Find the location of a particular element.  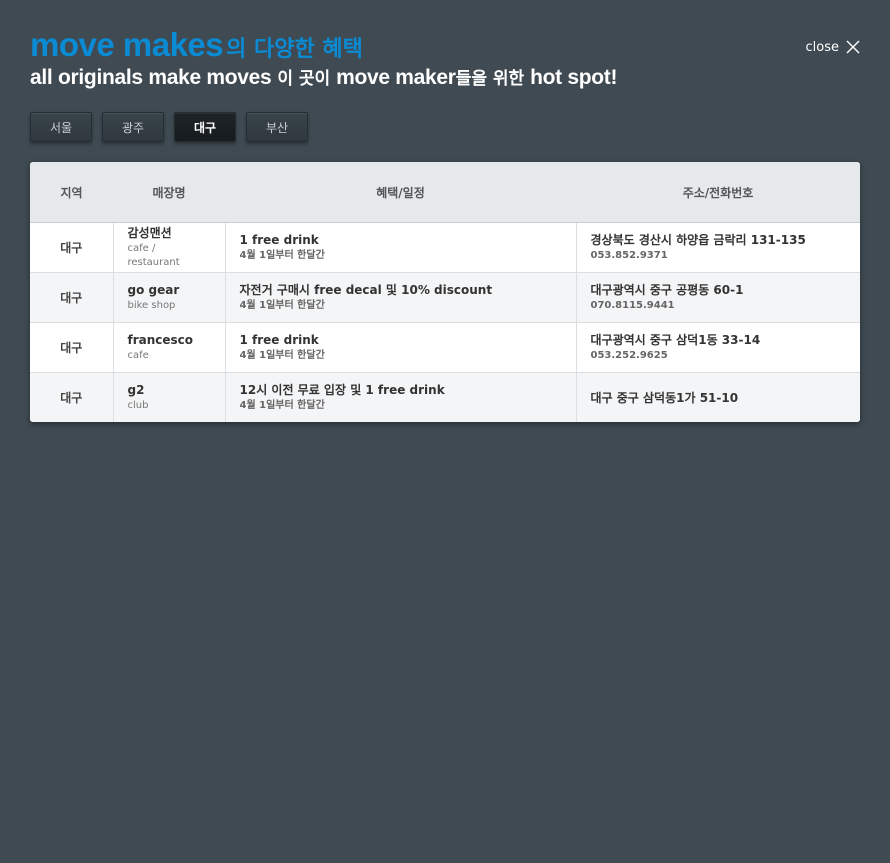

store-name: go gear is located at coordinates (153, 290).